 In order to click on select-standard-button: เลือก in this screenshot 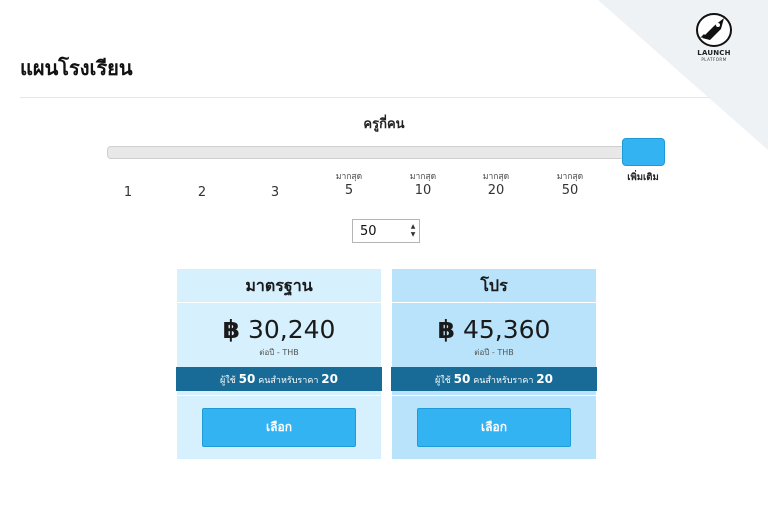, I will do `click(279, 427)`.